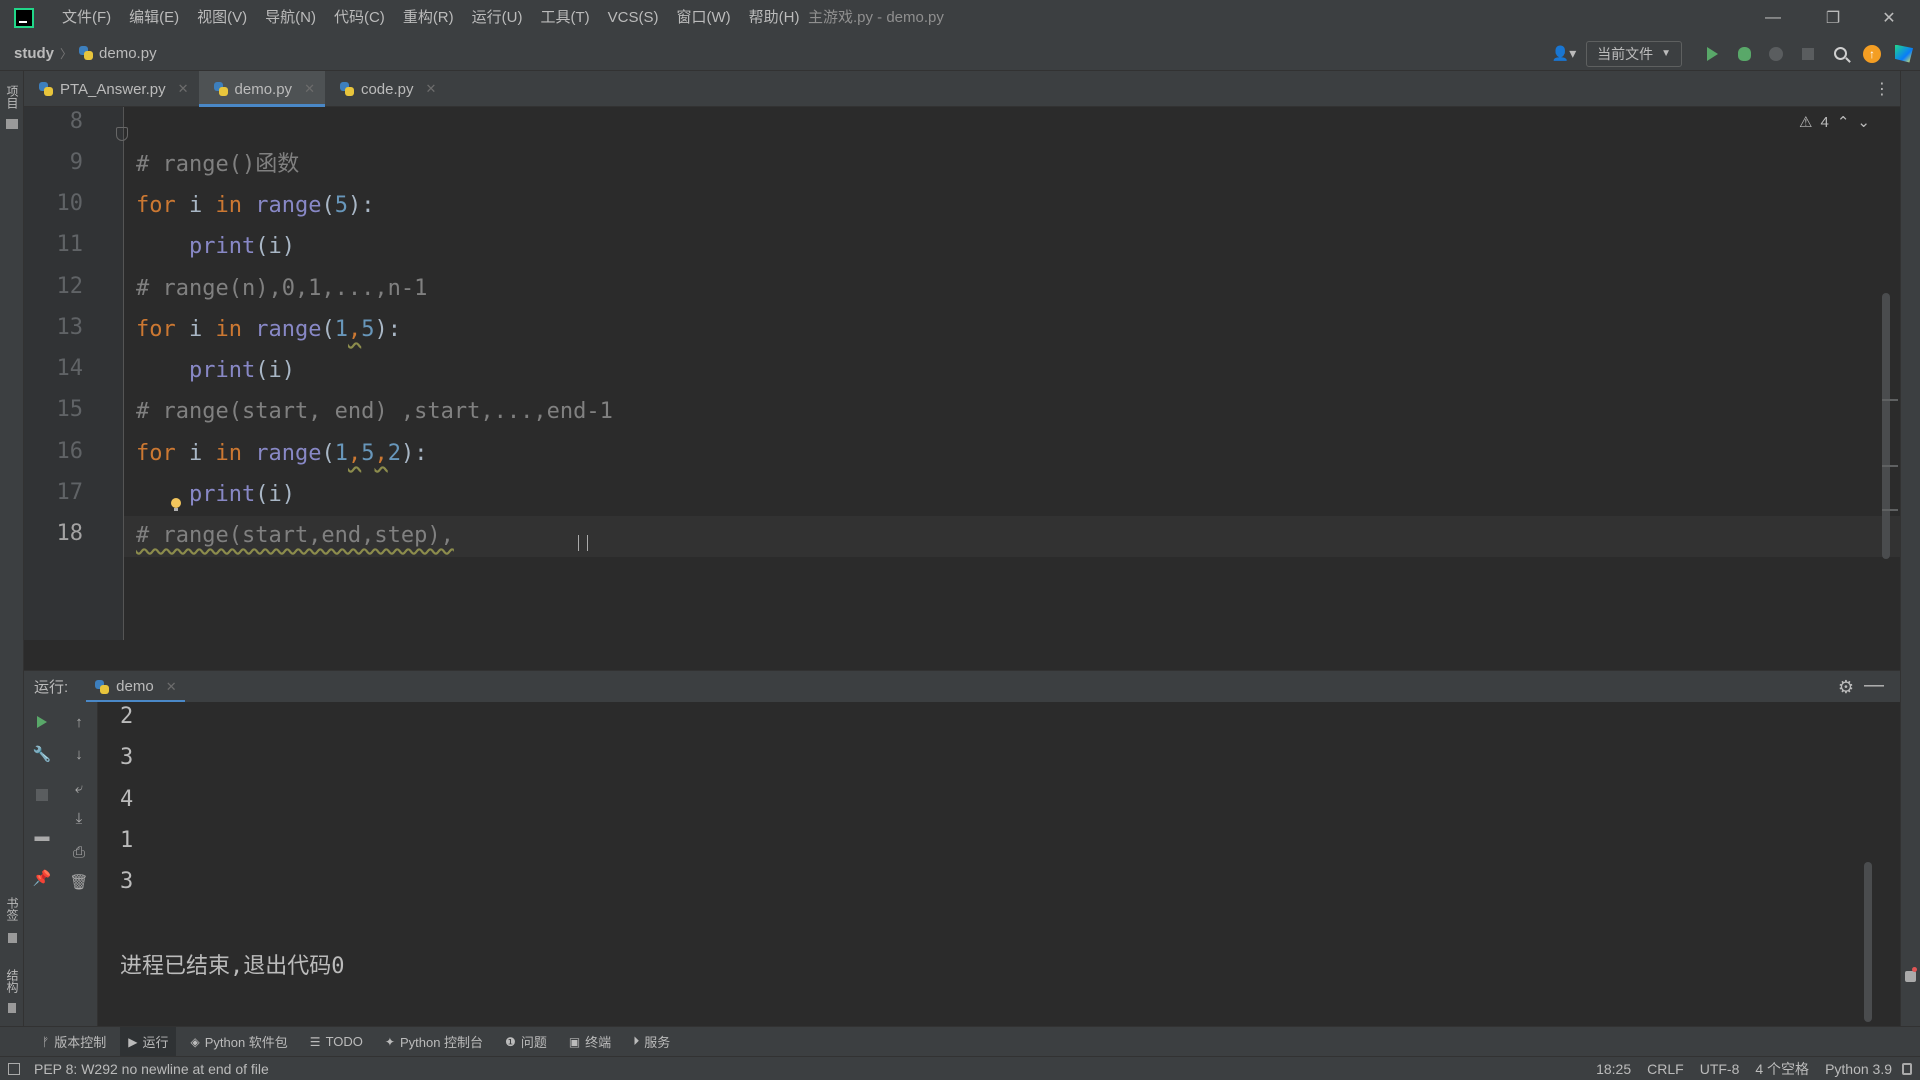 The height and width of the screenshot is (1080, 1920). What do you see at coordinates (290, 18) in the screenshot?
I see `menu-navigate: 导航(N)` at bounding box center [290, 18].